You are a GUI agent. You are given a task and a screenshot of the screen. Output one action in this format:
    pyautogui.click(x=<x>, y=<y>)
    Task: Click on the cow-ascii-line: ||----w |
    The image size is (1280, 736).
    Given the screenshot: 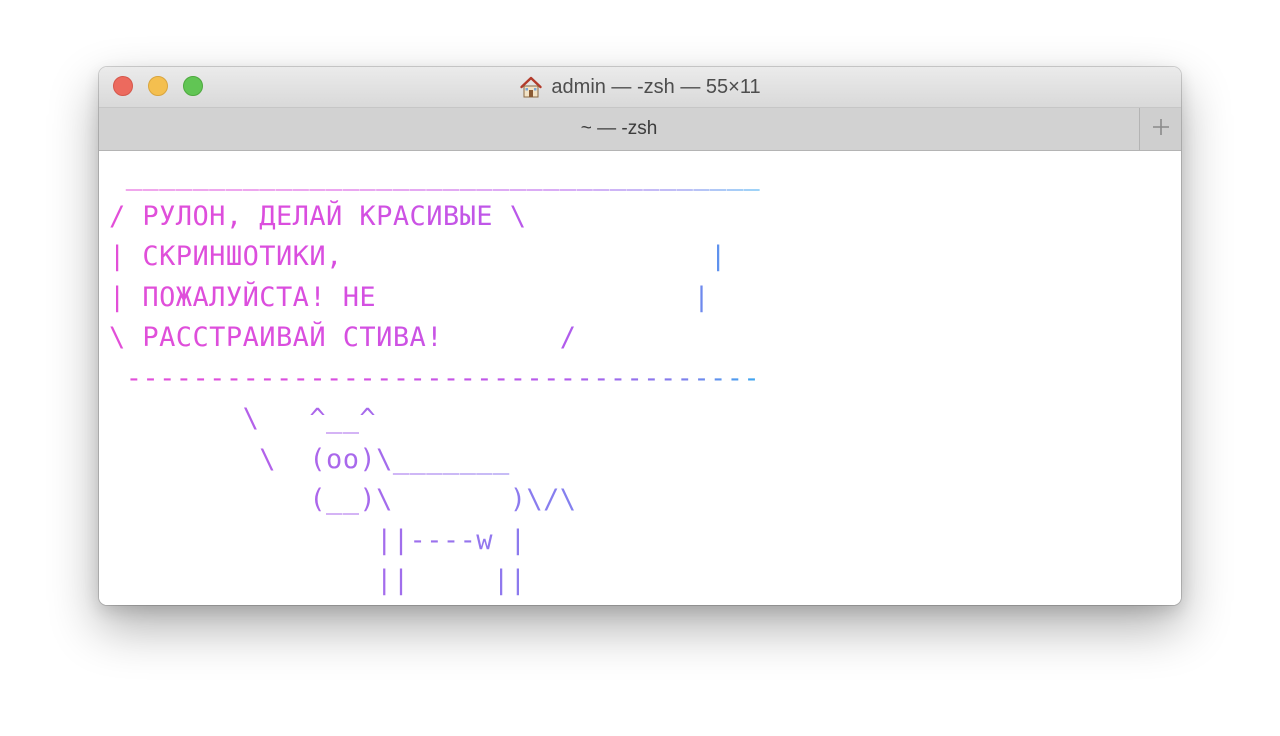 What is the action you would take?
    pyautogui.click(x=434, y=541)
    